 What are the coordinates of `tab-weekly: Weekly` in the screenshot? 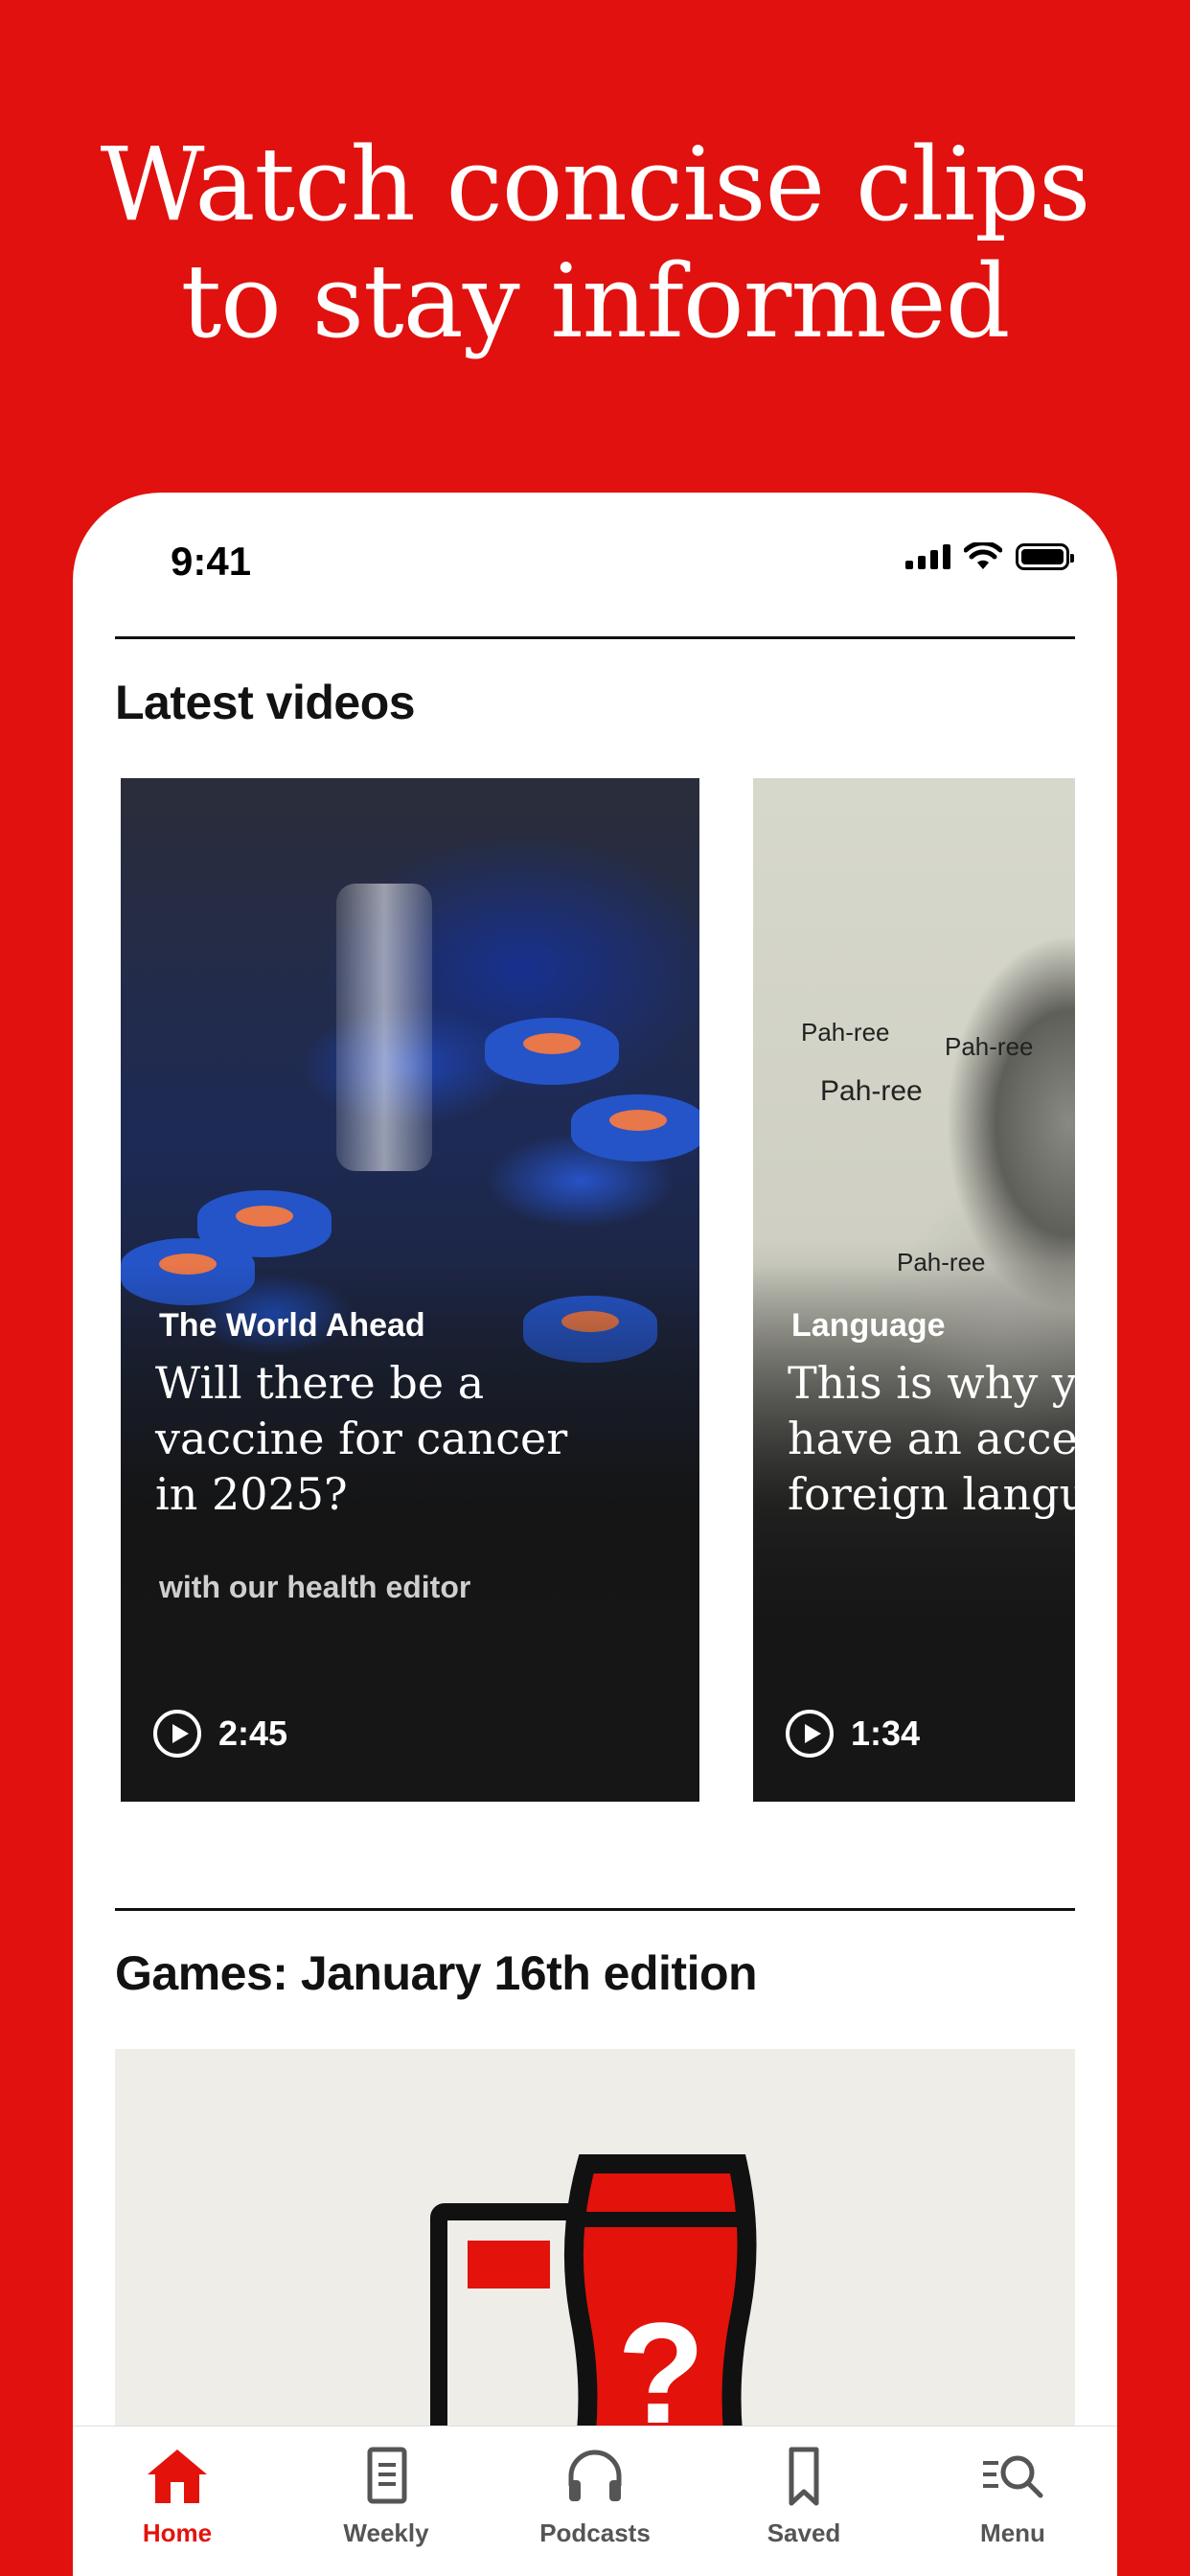 It's located at (387, 2501).